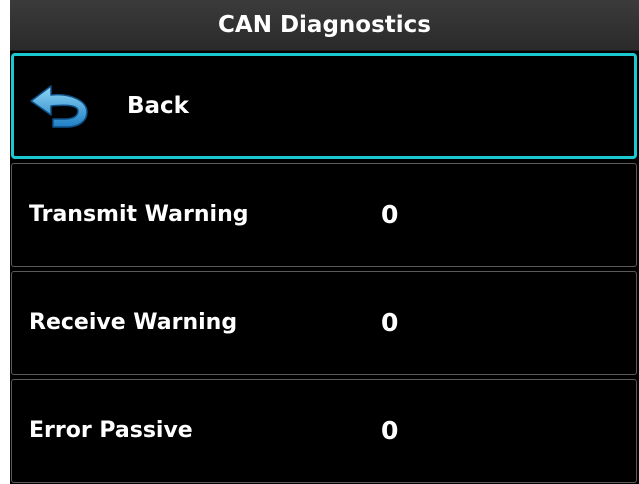  I want to click on back-arrow-icon, so click(59, 106).